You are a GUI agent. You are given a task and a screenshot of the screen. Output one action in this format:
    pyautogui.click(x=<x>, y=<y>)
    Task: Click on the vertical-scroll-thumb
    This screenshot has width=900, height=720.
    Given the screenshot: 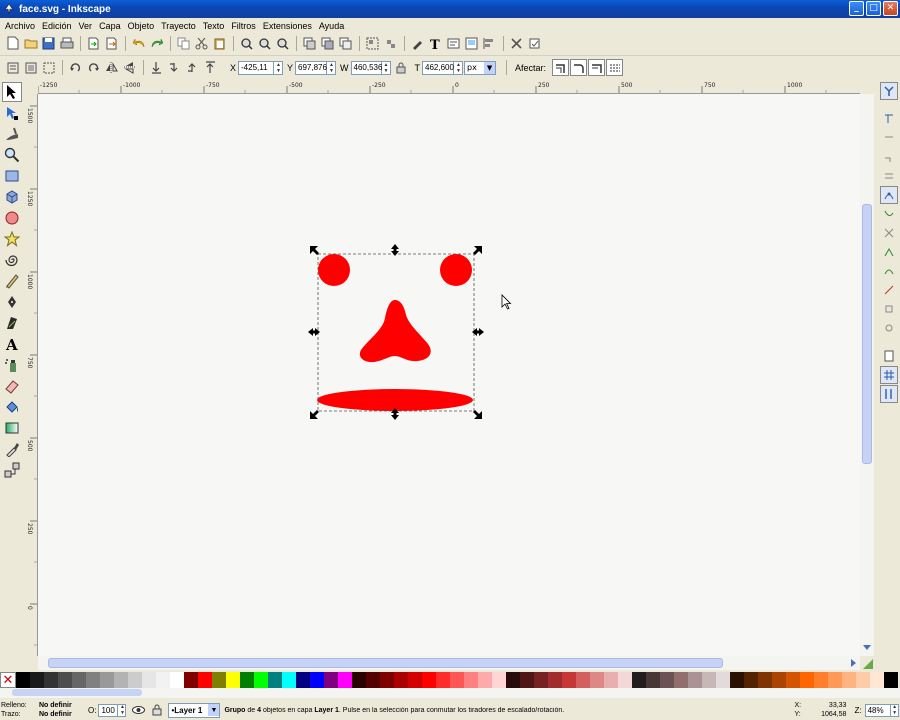 What is the action you would take?
    pyautogui.click(x=867, y=334)
    